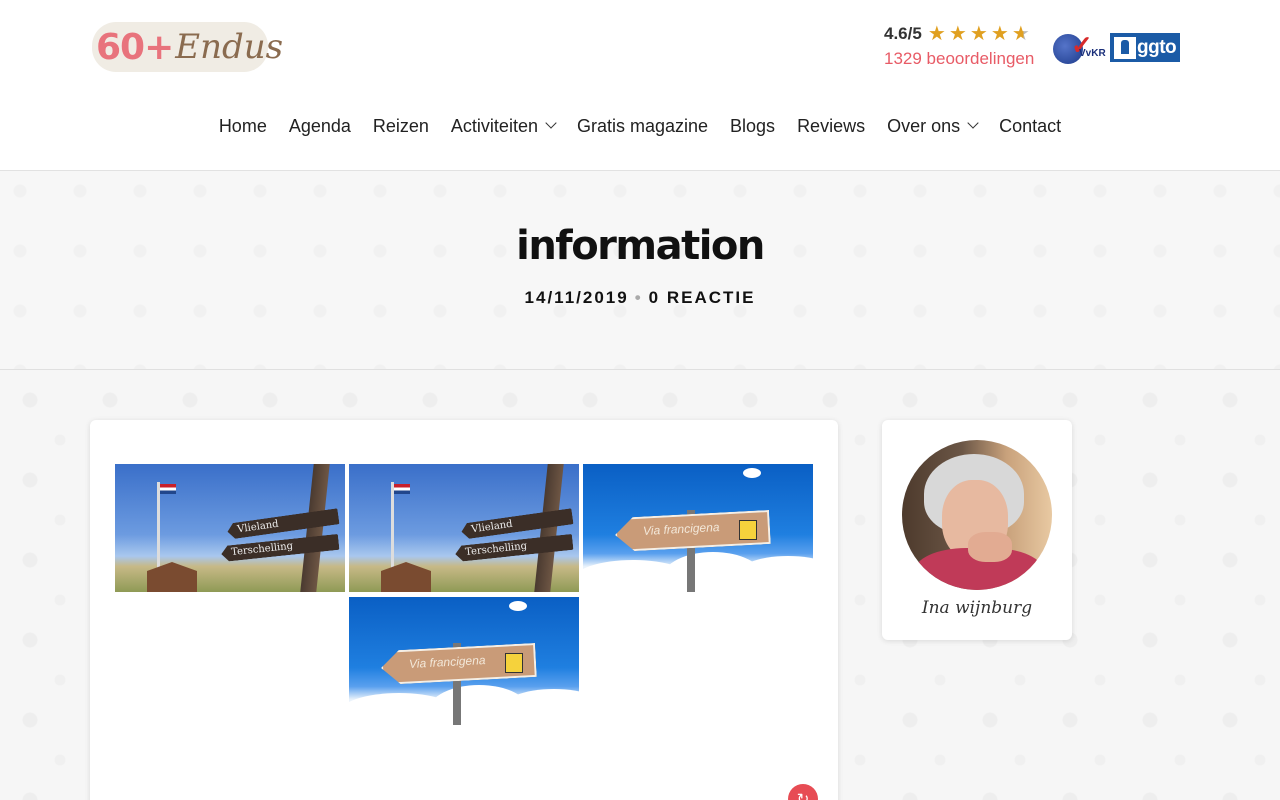 The width and height of the screenshot is (1280, 800). Describe the element at coordinates (969, 46) in the screenshot. I see `rating-widget: 4.6/5 ★ ★ ★ ★ ★ 1329 beoordelingen` at that location.